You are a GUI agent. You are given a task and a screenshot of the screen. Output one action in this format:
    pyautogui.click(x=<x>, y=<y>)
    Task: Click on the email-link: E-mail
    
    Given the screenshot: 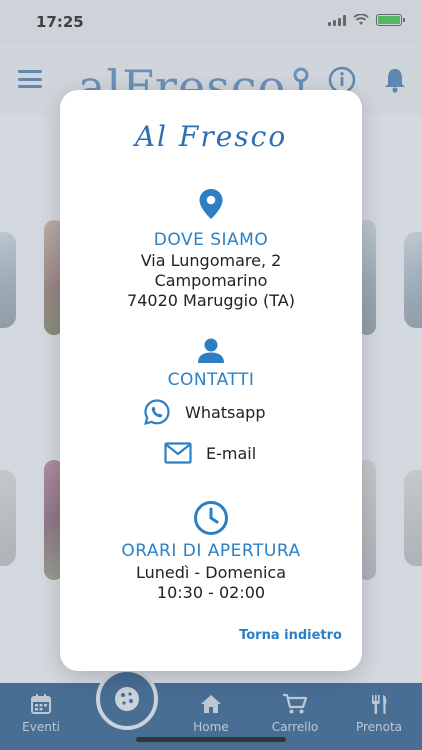 What is the action you would take?
    pyautogui.click(x=210, y=453)
    